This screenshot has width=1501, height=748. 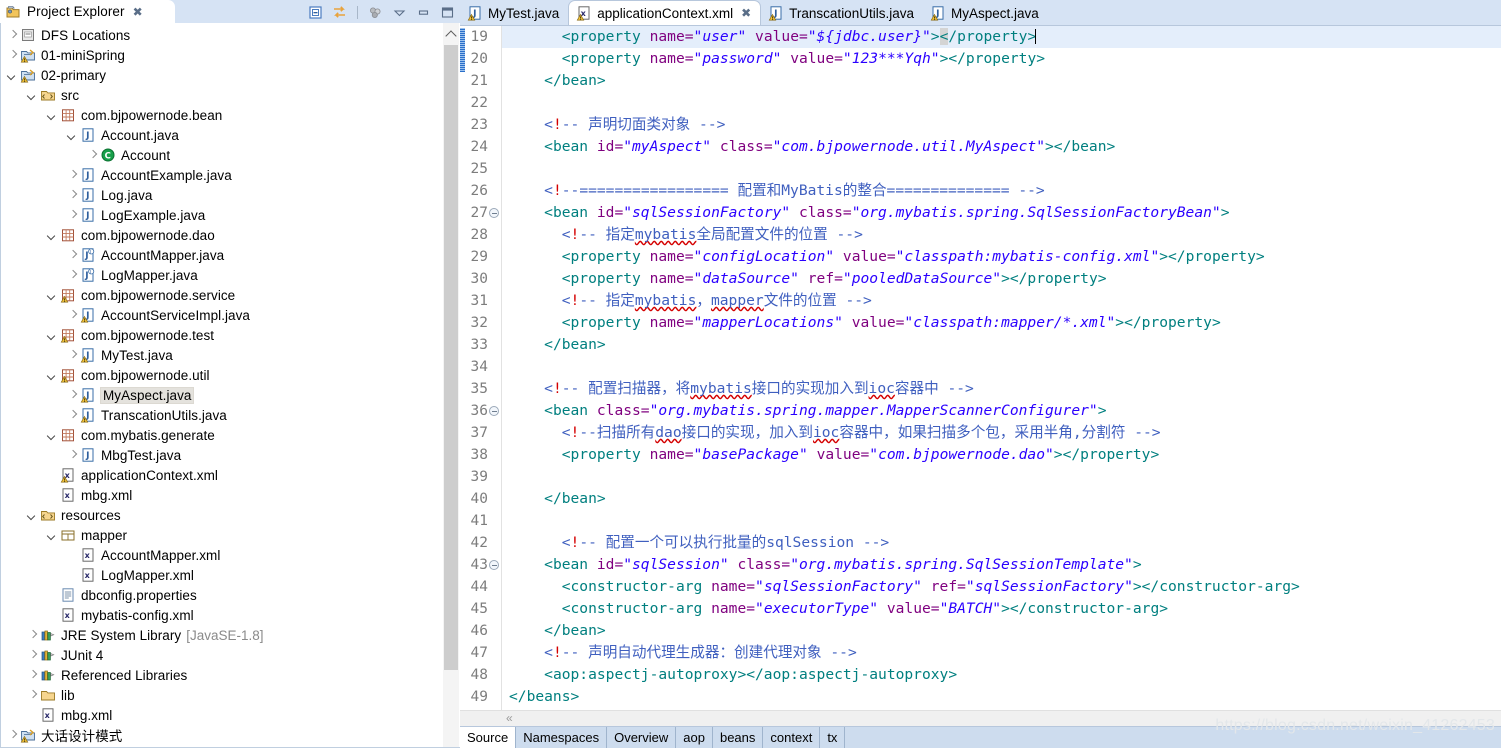 I want to click on code-line: </beans>, so click(x=1001, y=697).